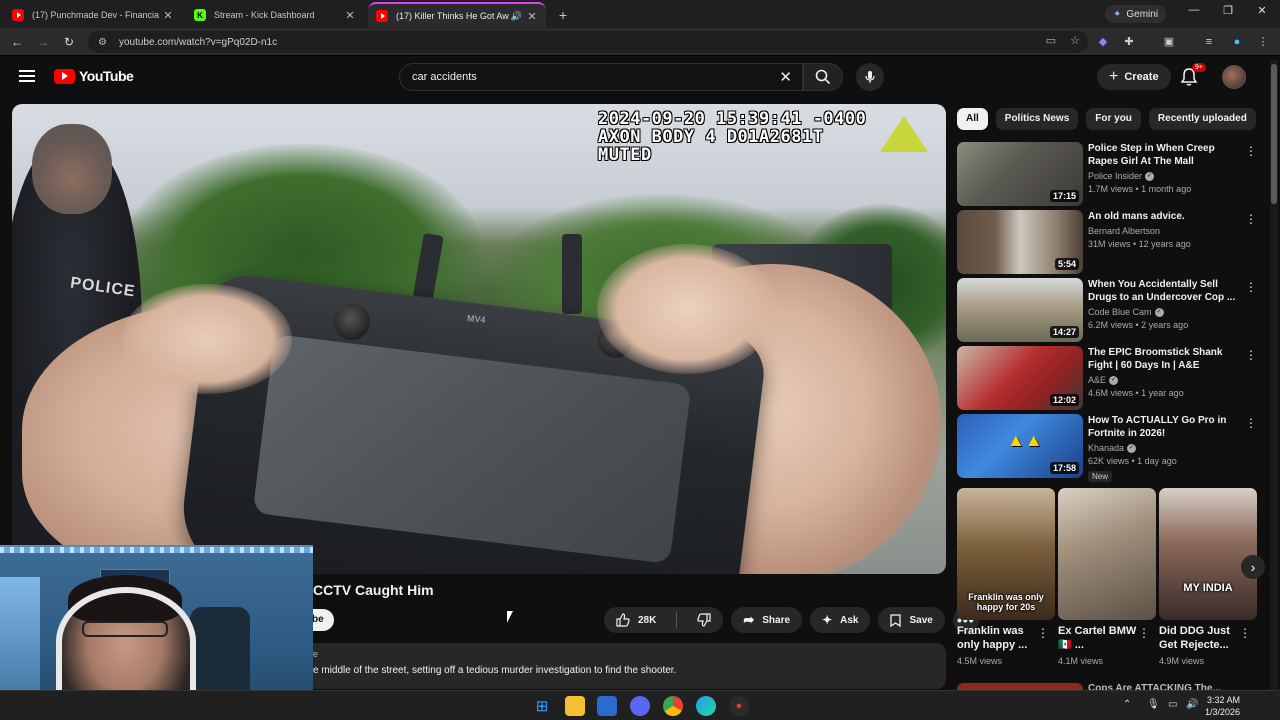  Describe the element at coordinates (1172, 704) in the screenshot. I see `network-icon: ▭` at that location.